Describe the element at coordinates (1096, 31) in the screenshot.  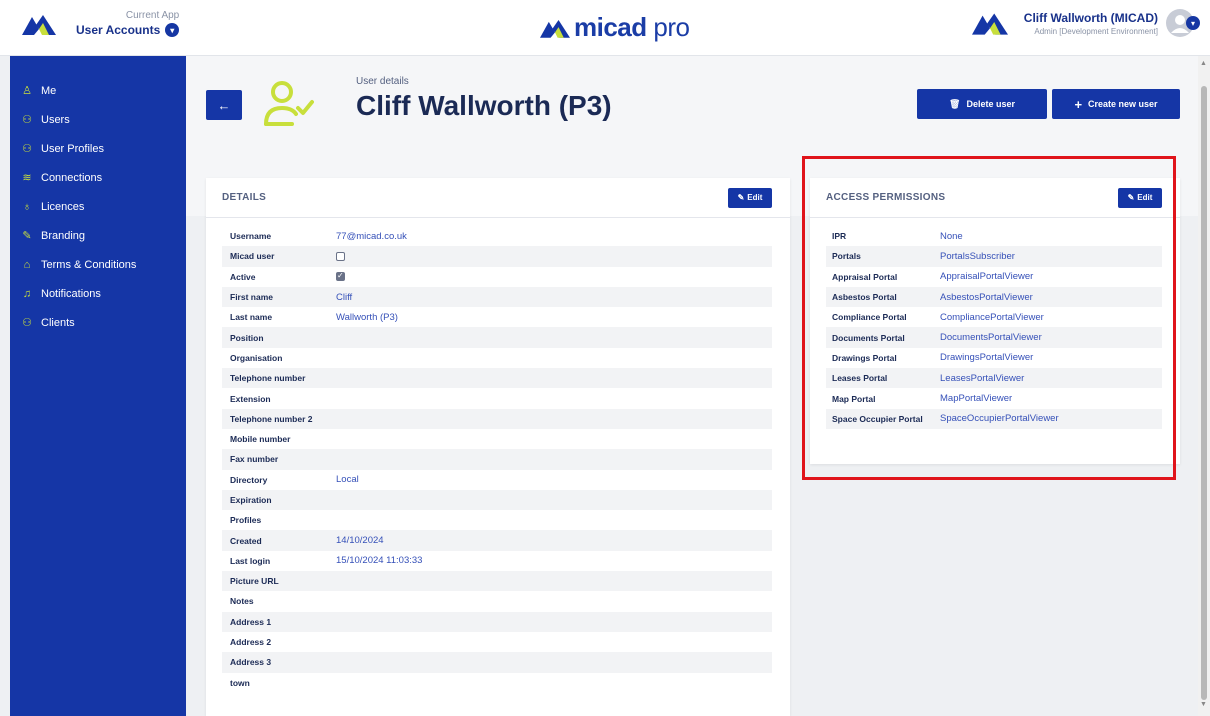
I see `logged-in-user-role: Admin [Development Environment]` at that location.